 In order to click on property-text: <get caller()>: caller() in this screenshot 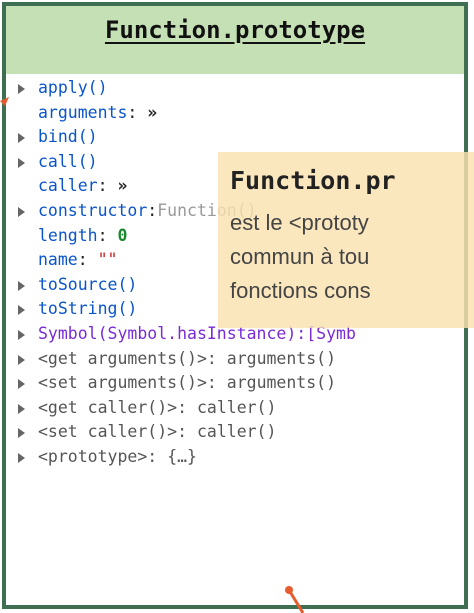, I will do `click(157, 408)`.